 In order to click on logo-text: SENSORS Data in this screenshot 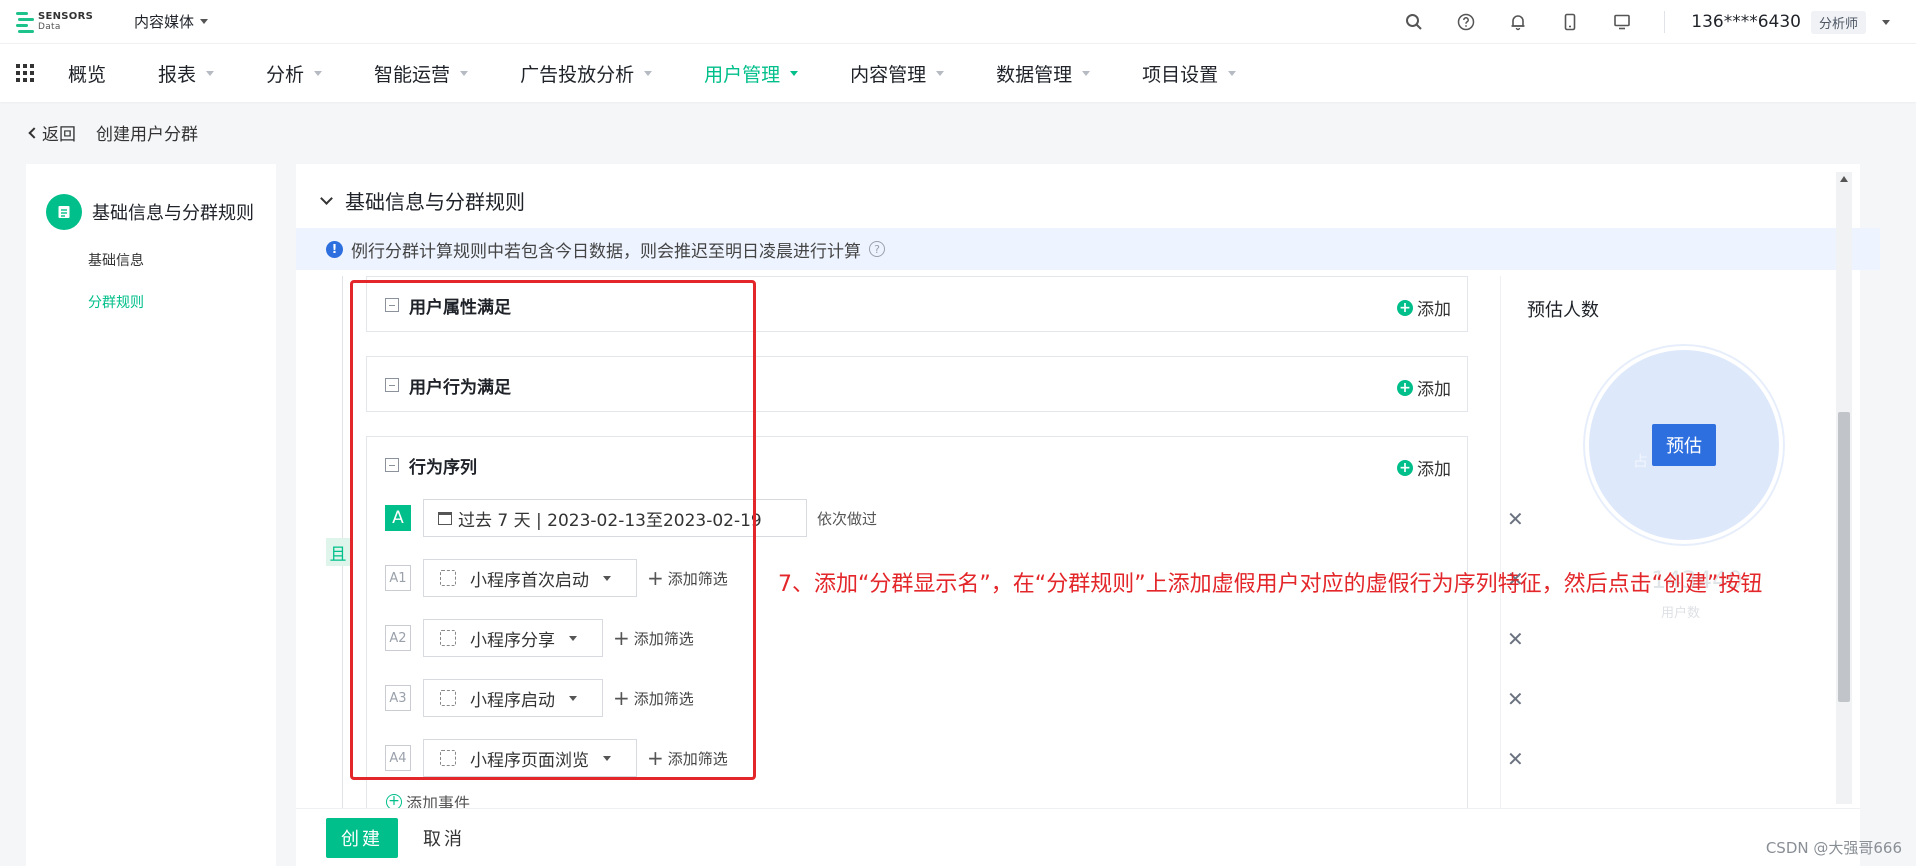, I will do `click(66, 21)`.